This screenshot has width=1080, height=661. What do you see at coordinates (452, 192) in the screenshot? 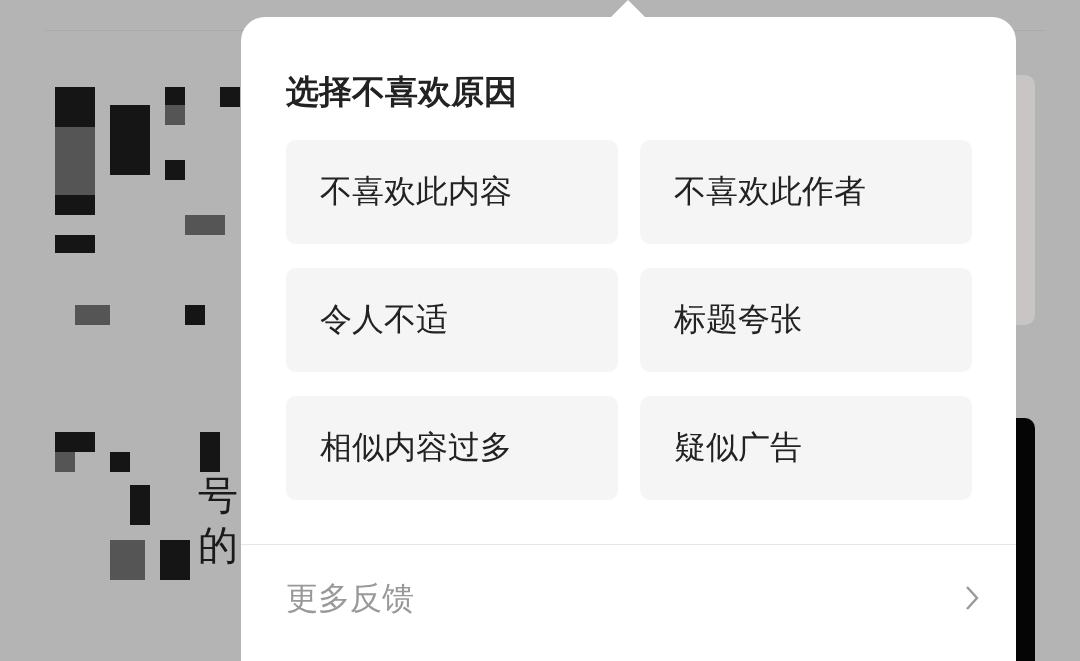
I see `reason-option: 不喜欢此内容` at bounding box center [452, 192].